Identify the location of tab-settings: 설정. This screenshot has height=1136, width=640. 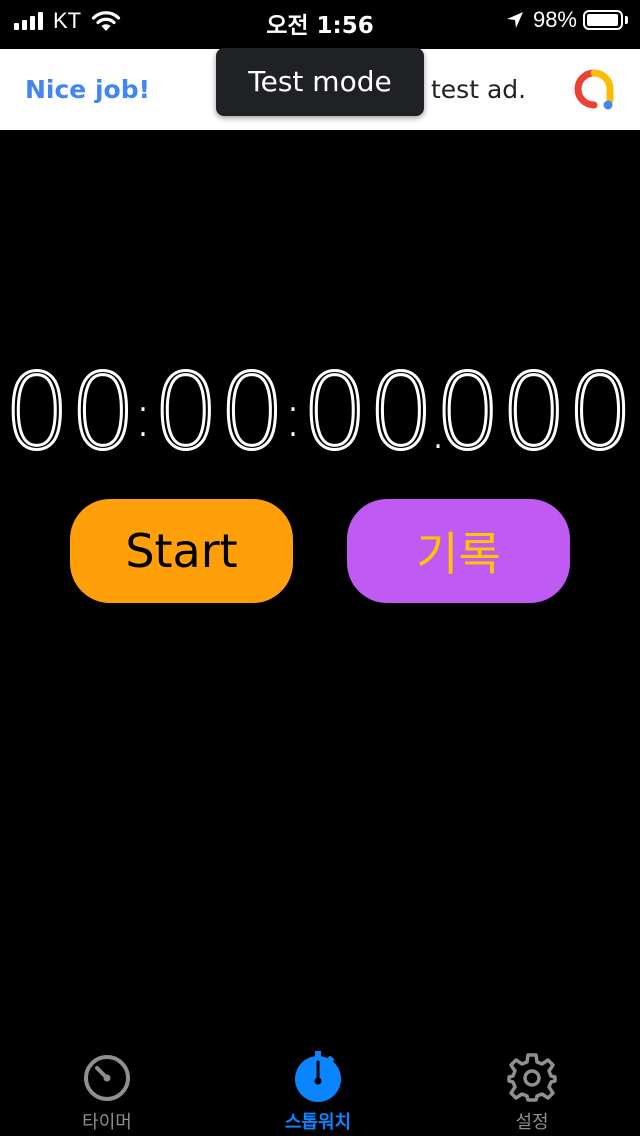
(532, 1088).